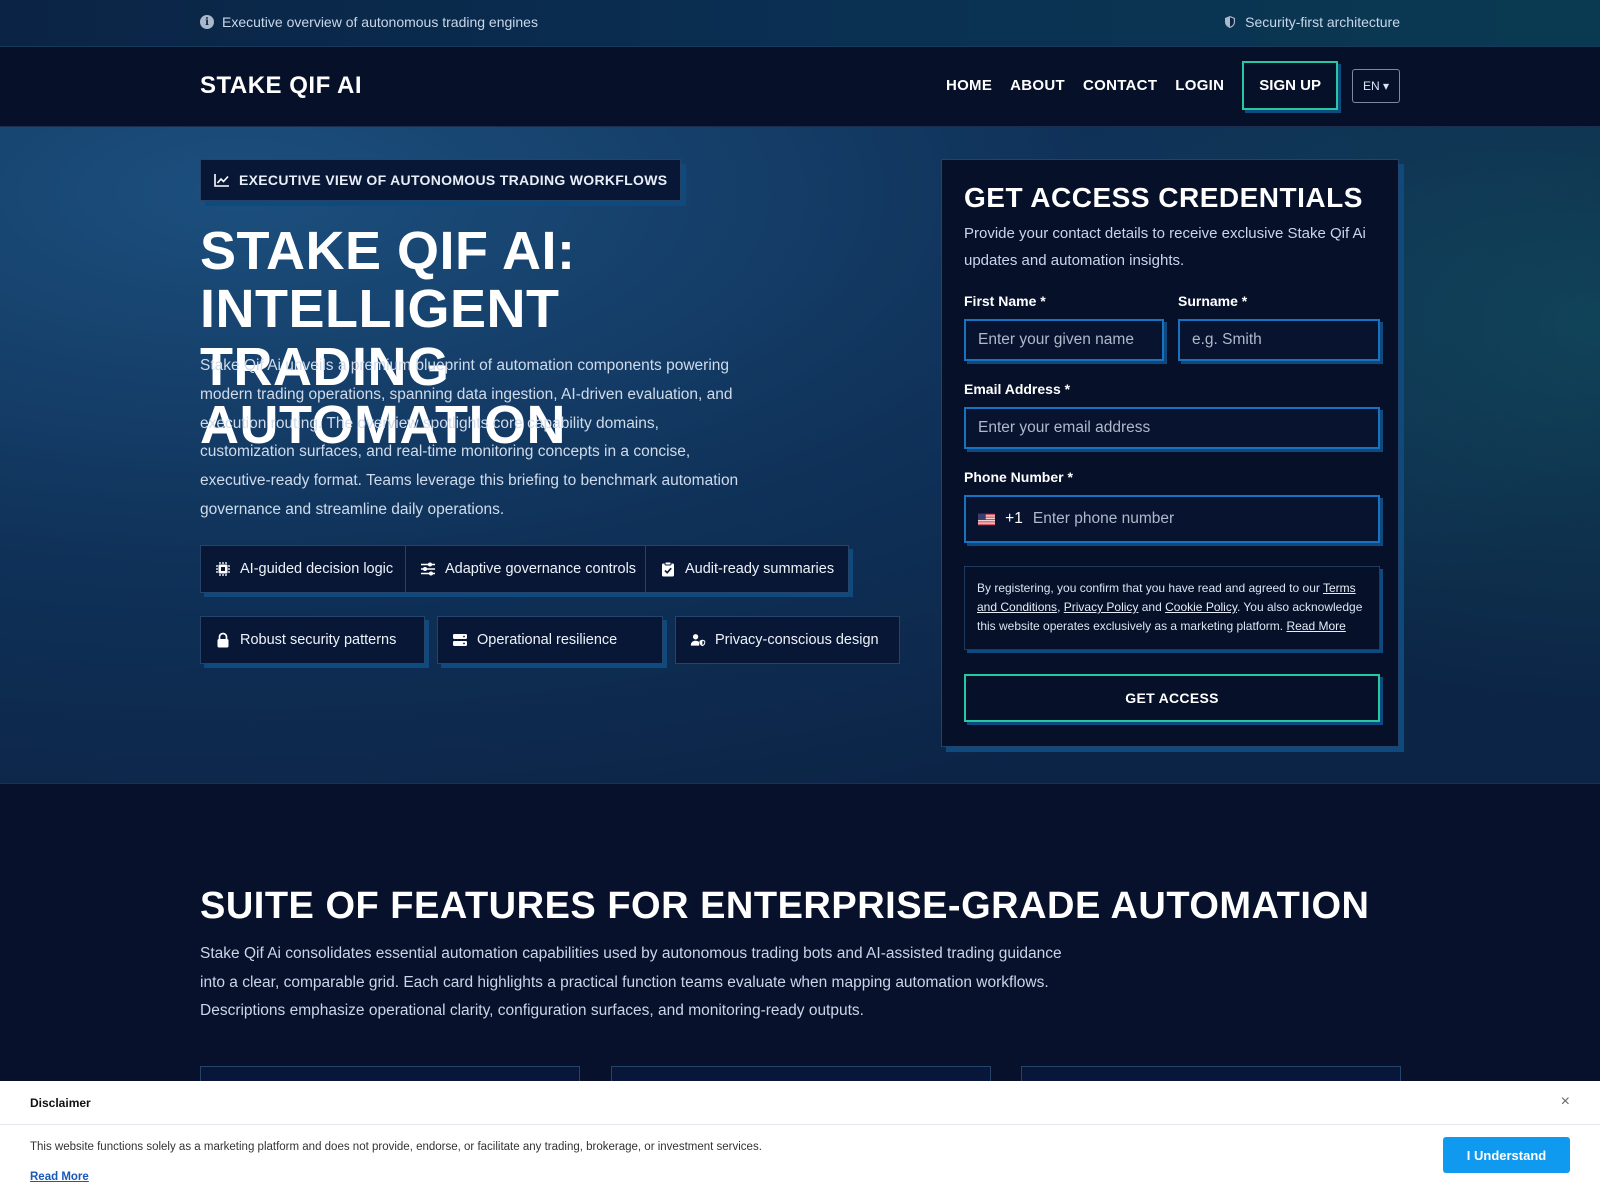 This screenshot has width=1600, height=1200. I want to click on surname-input, so click(1279, 340).